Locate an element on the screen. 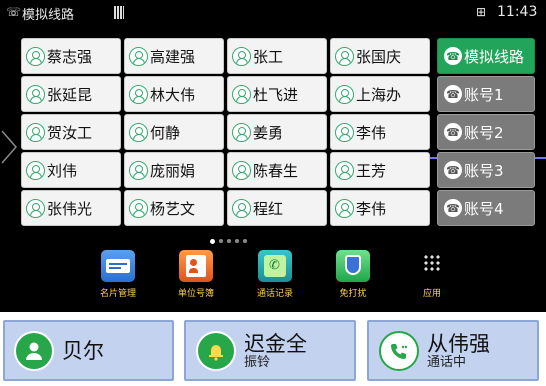  app-directory: 单位号簿 is located at coordinates (196, 274).